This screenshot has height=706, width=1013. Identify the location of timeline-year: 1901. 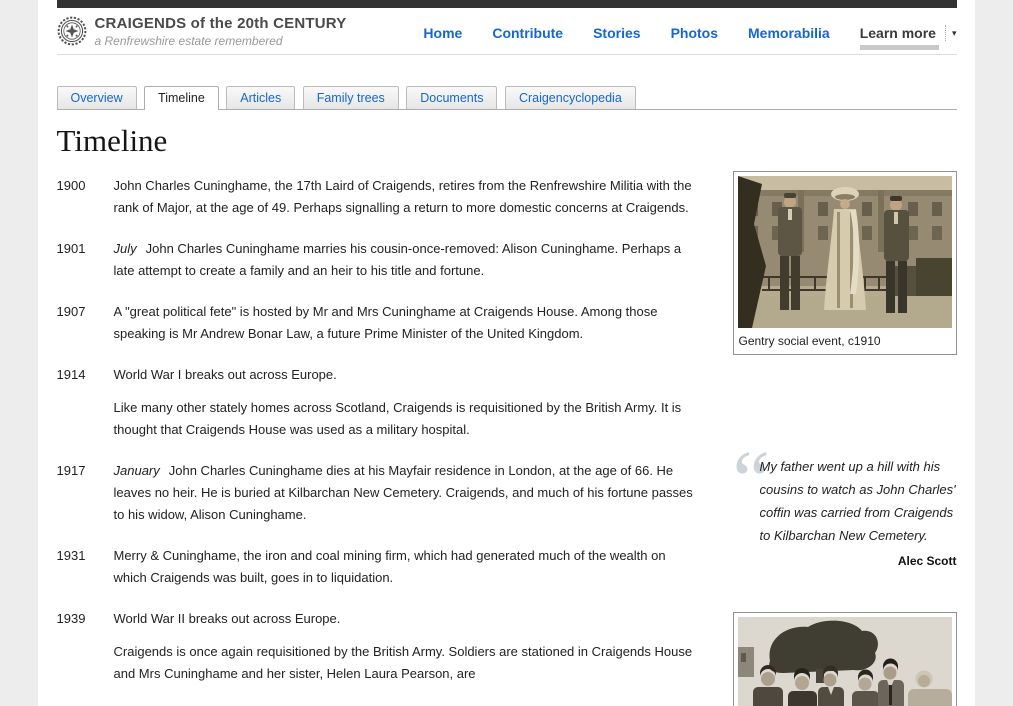
(71, 248).